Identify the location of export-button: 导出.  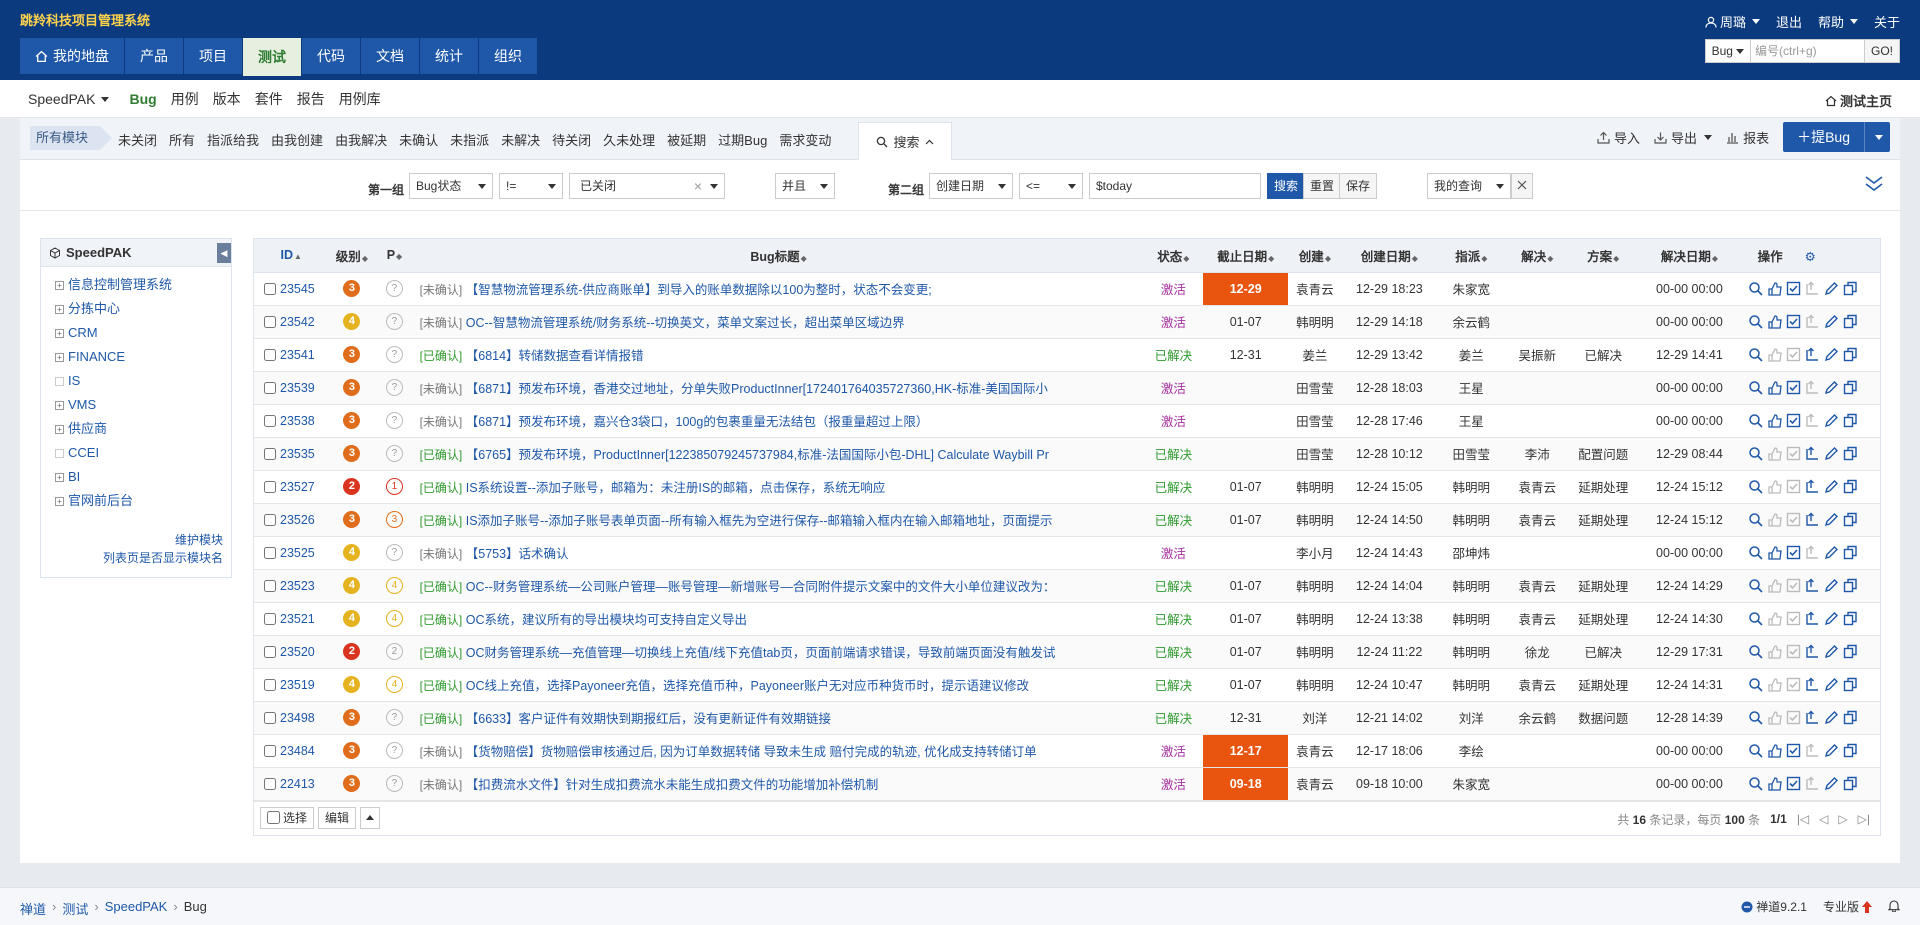
(1683, 137).